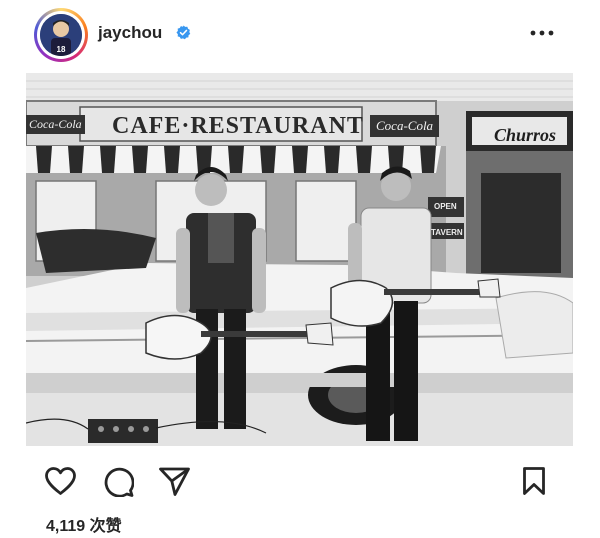  I want to click on avatar-illustration: 18, so click(61, 35).